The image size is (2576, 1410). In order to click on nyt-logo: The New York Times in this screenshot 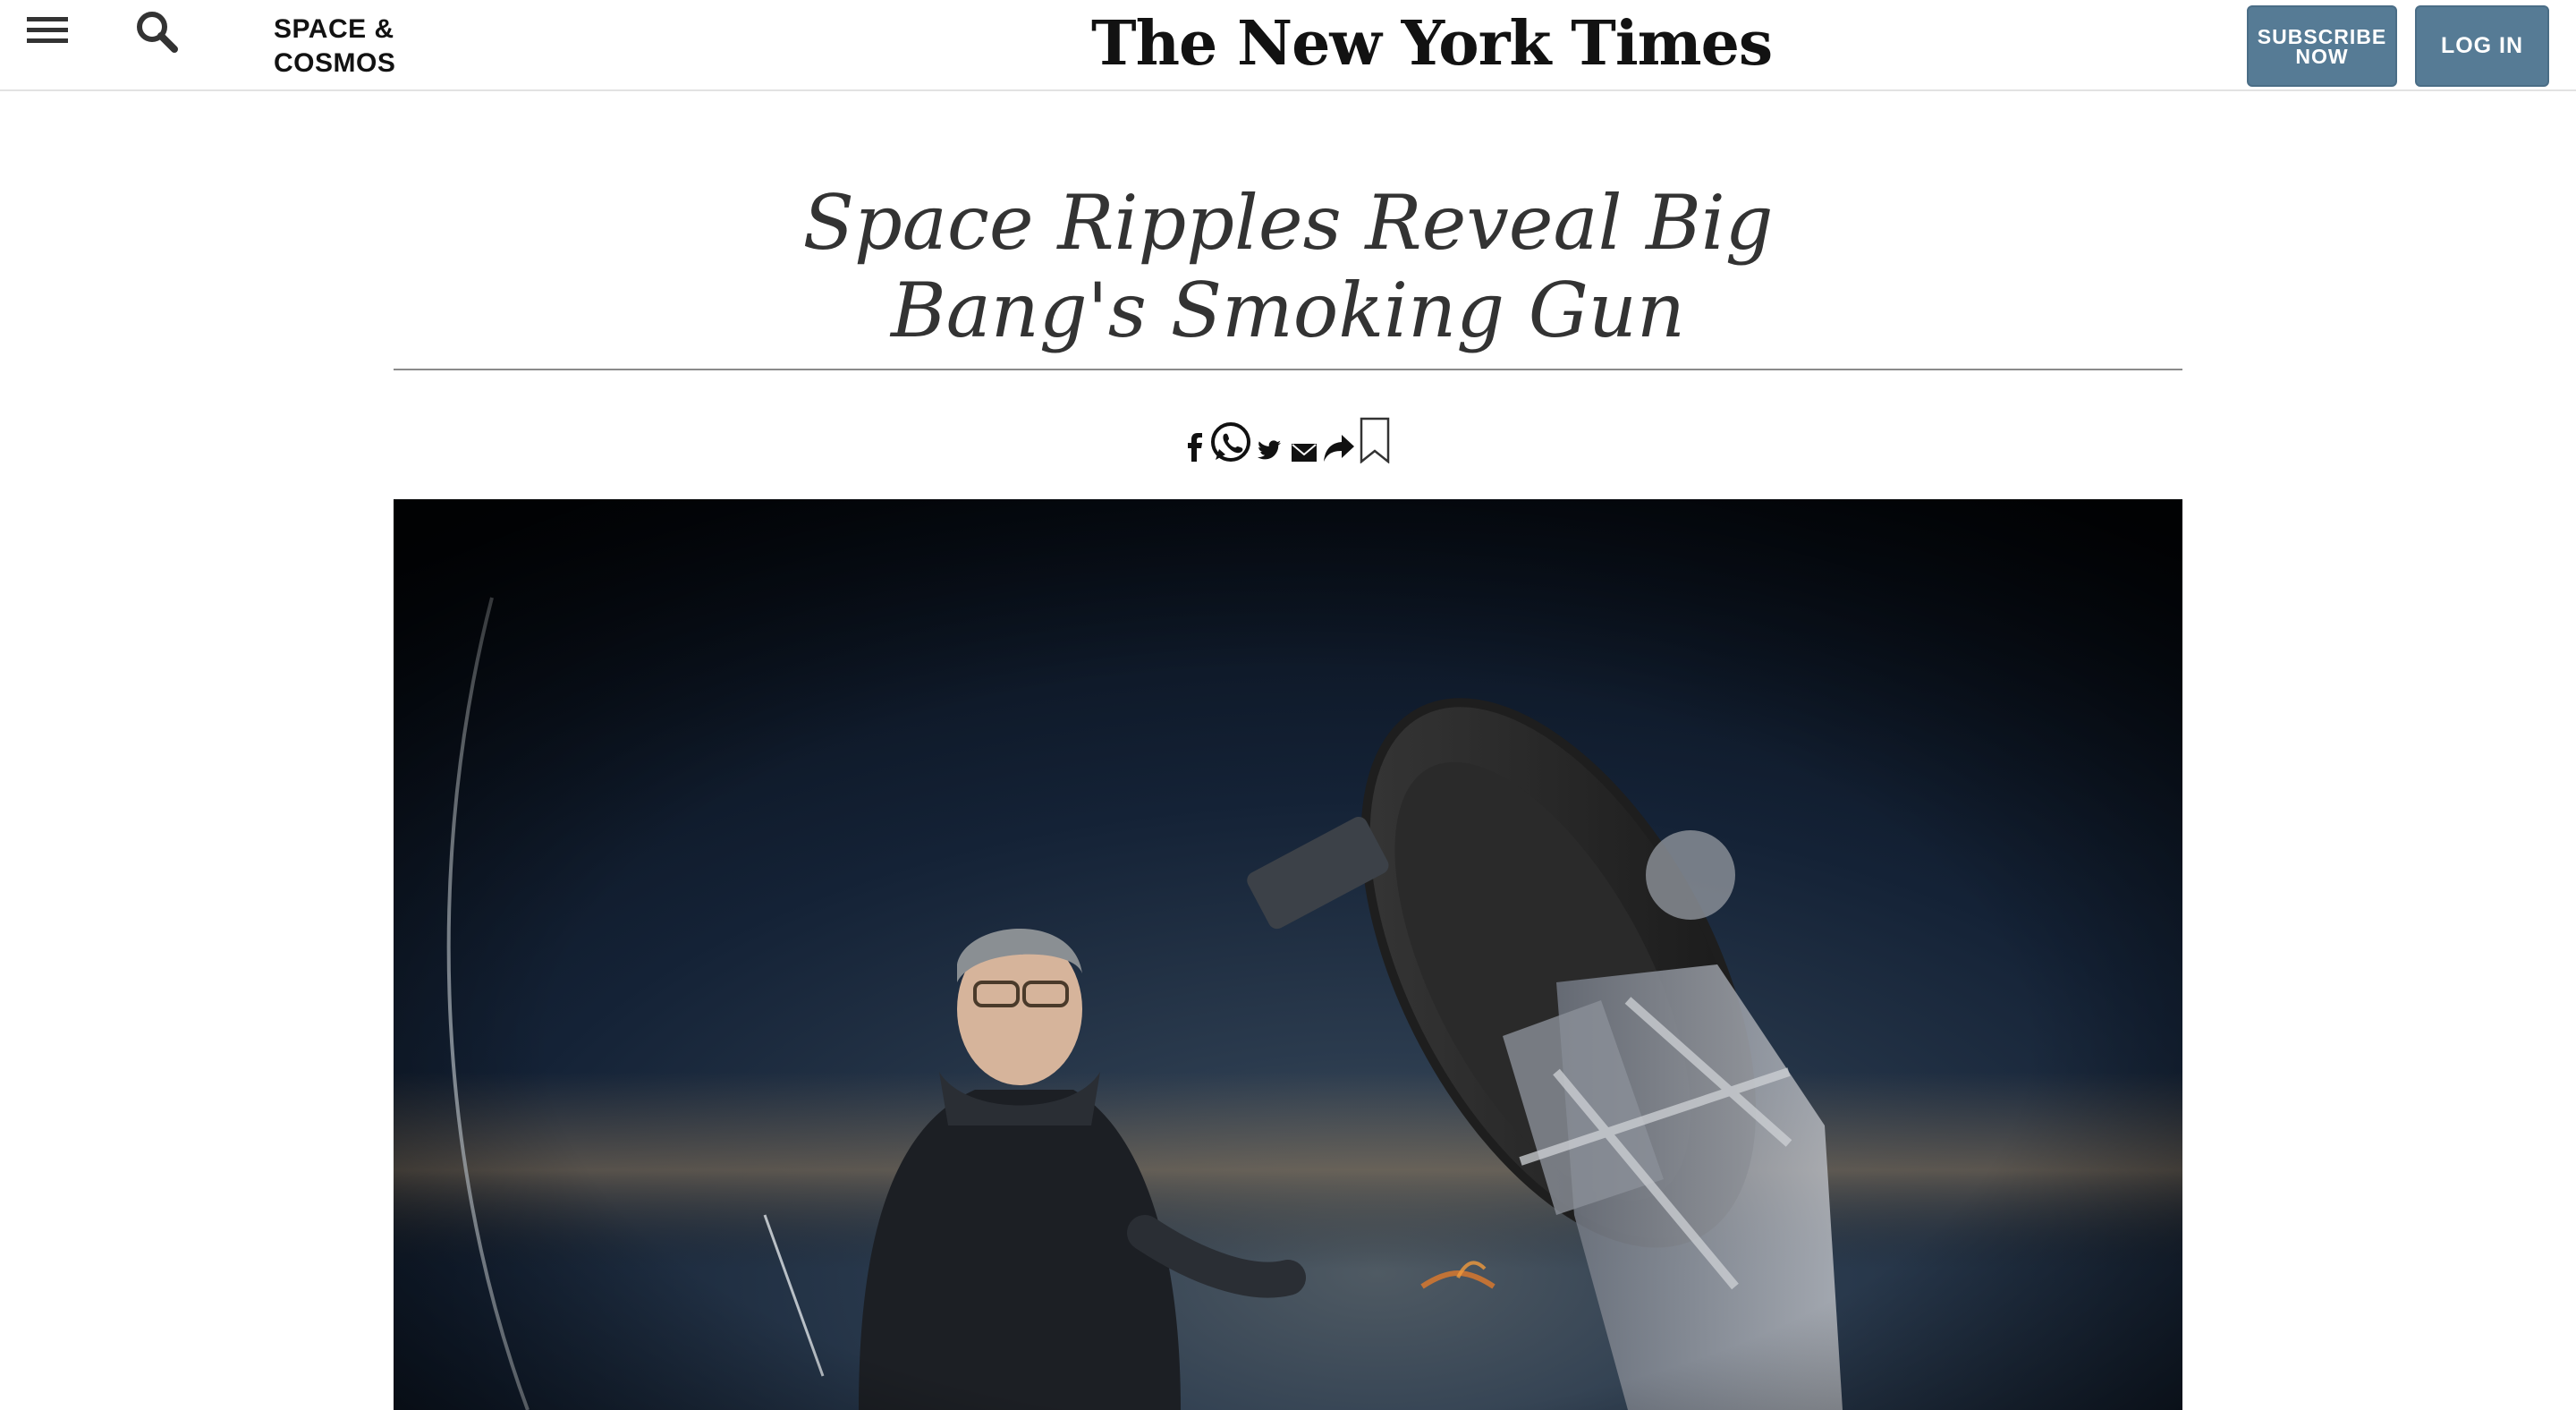, I will do `click(1432, 43)`.